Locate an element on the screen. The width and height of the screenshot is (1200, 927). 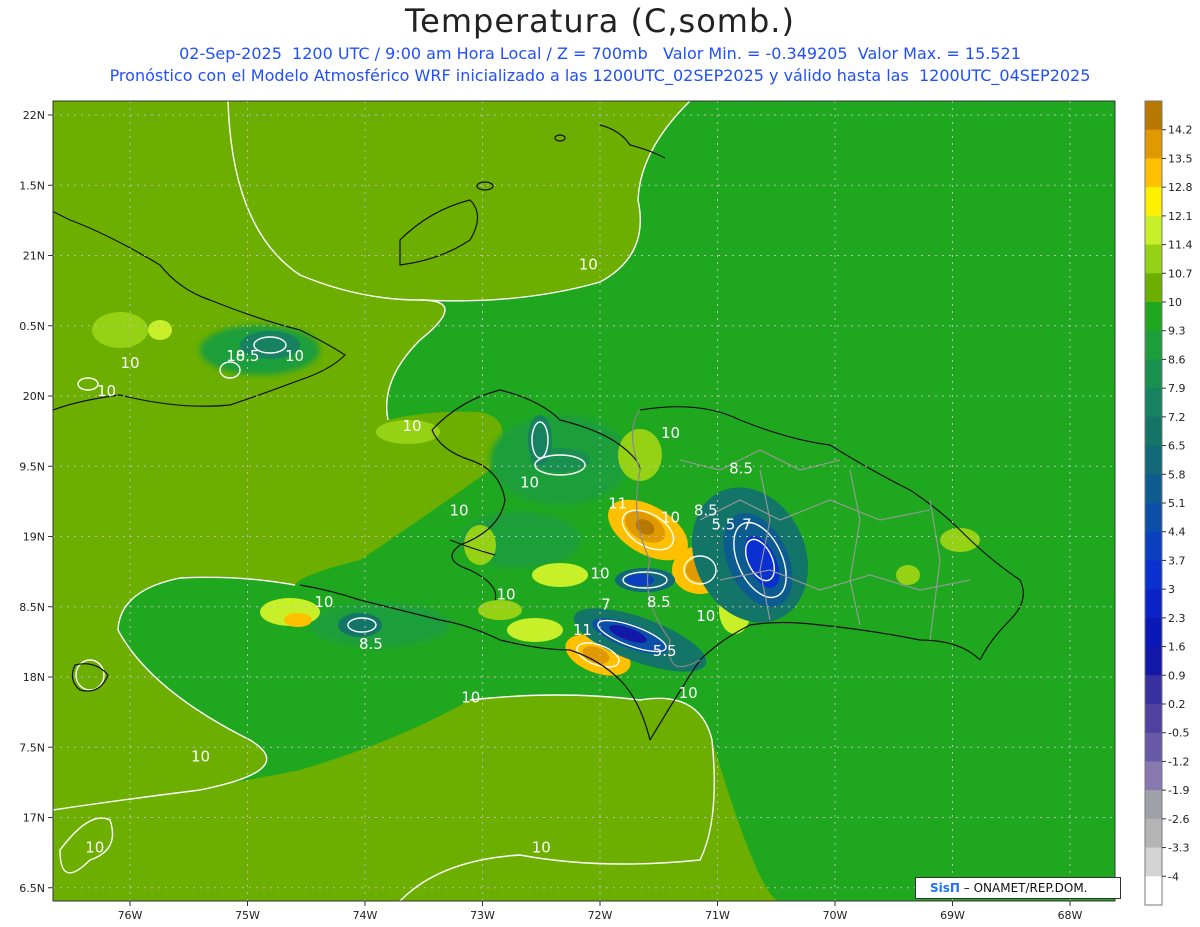
contour-label: 7 is located at coordinates (747, 524).